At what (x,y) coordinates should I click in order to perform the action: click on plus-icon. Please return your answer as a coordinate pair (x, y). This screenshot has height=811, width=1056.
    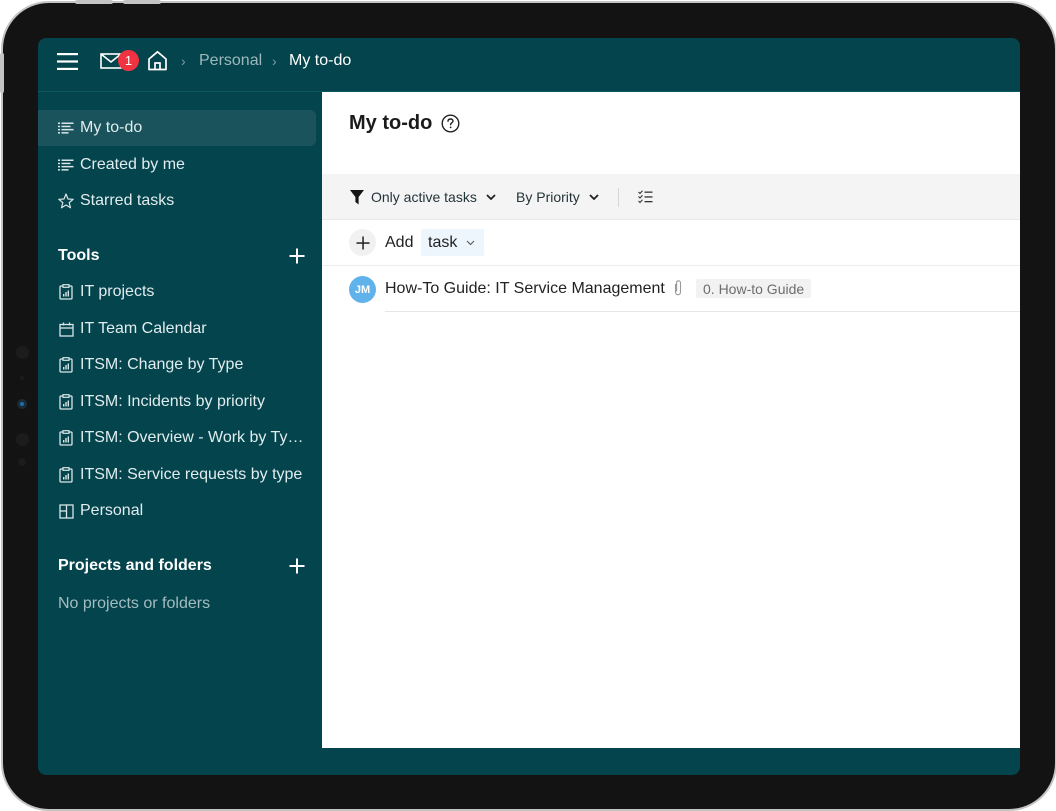
    Looking at the image, I should click on (363, 243).